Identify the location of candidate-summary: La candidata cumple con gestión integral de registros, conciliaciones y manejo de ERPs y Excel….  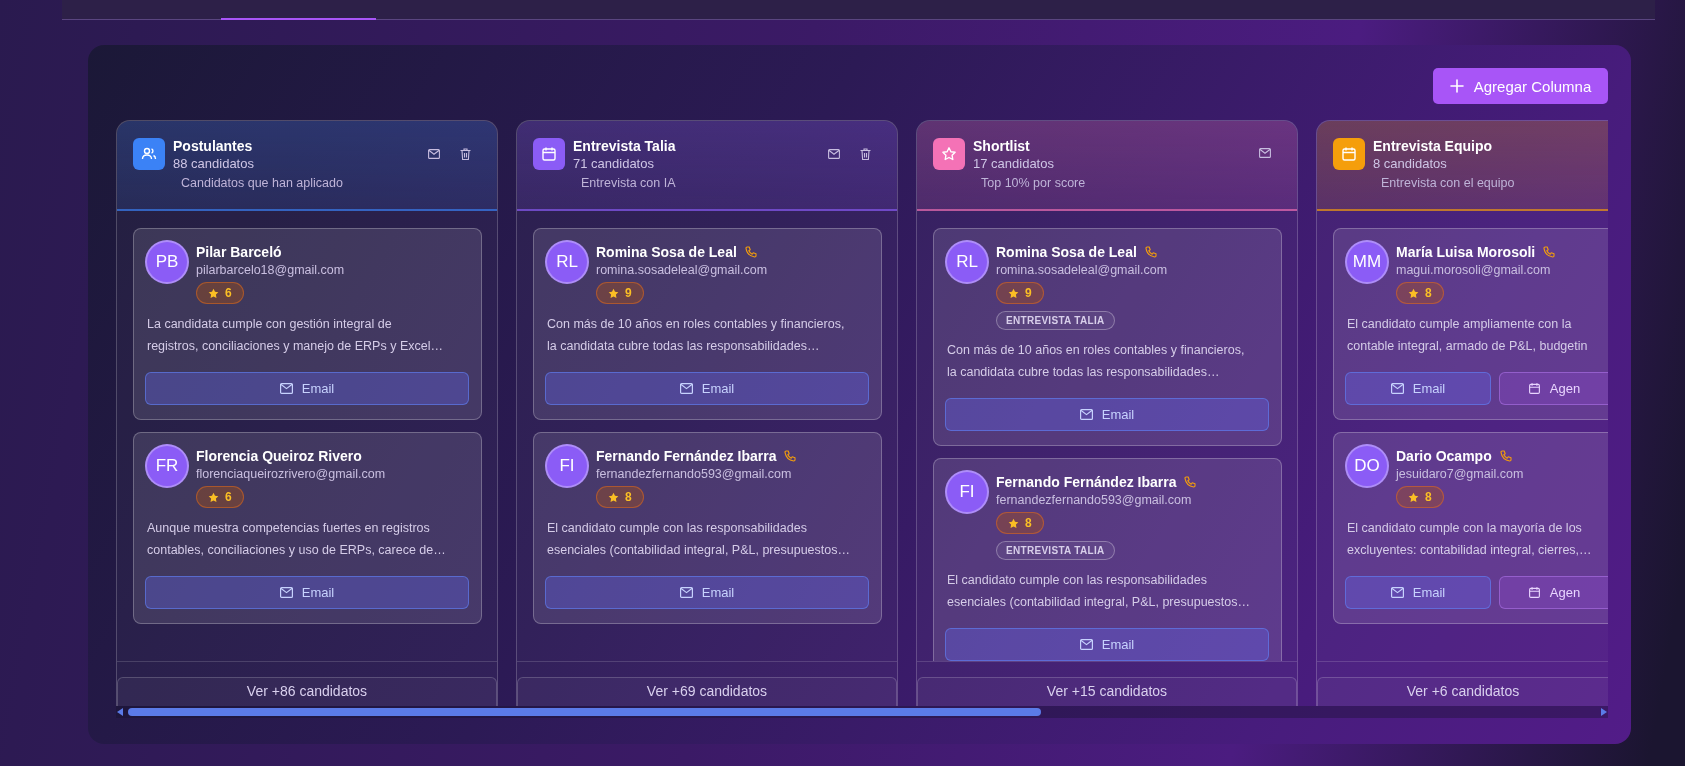
(295, 335).